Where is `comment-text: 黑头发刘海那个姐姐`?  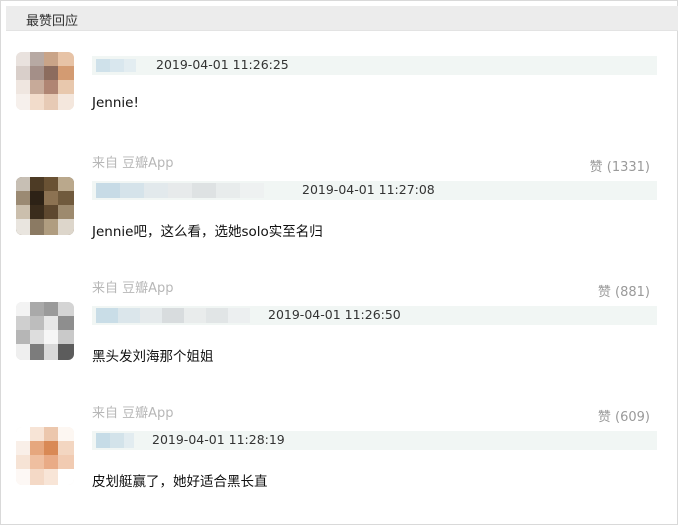 comment-text: 黑头发刘海那个姐姐 is located at coordinates (153, 357).